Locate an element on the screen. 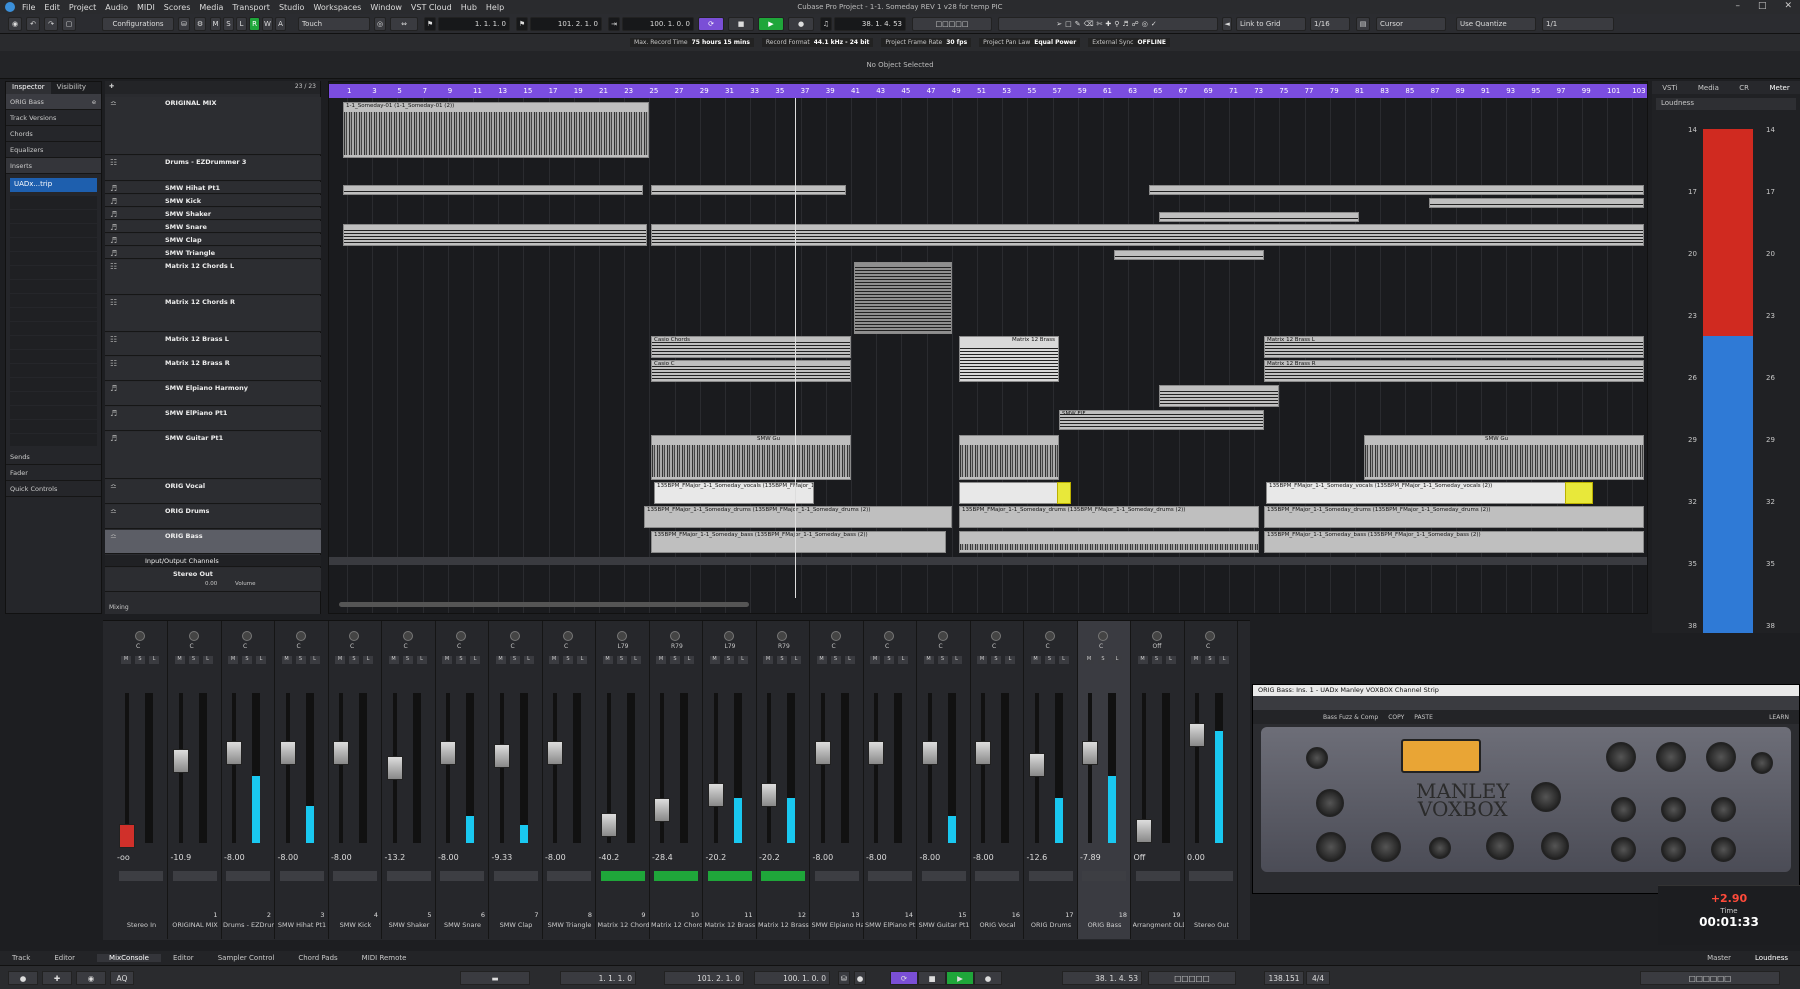  copy-button: COPY is located at coordinates (1396, 717).